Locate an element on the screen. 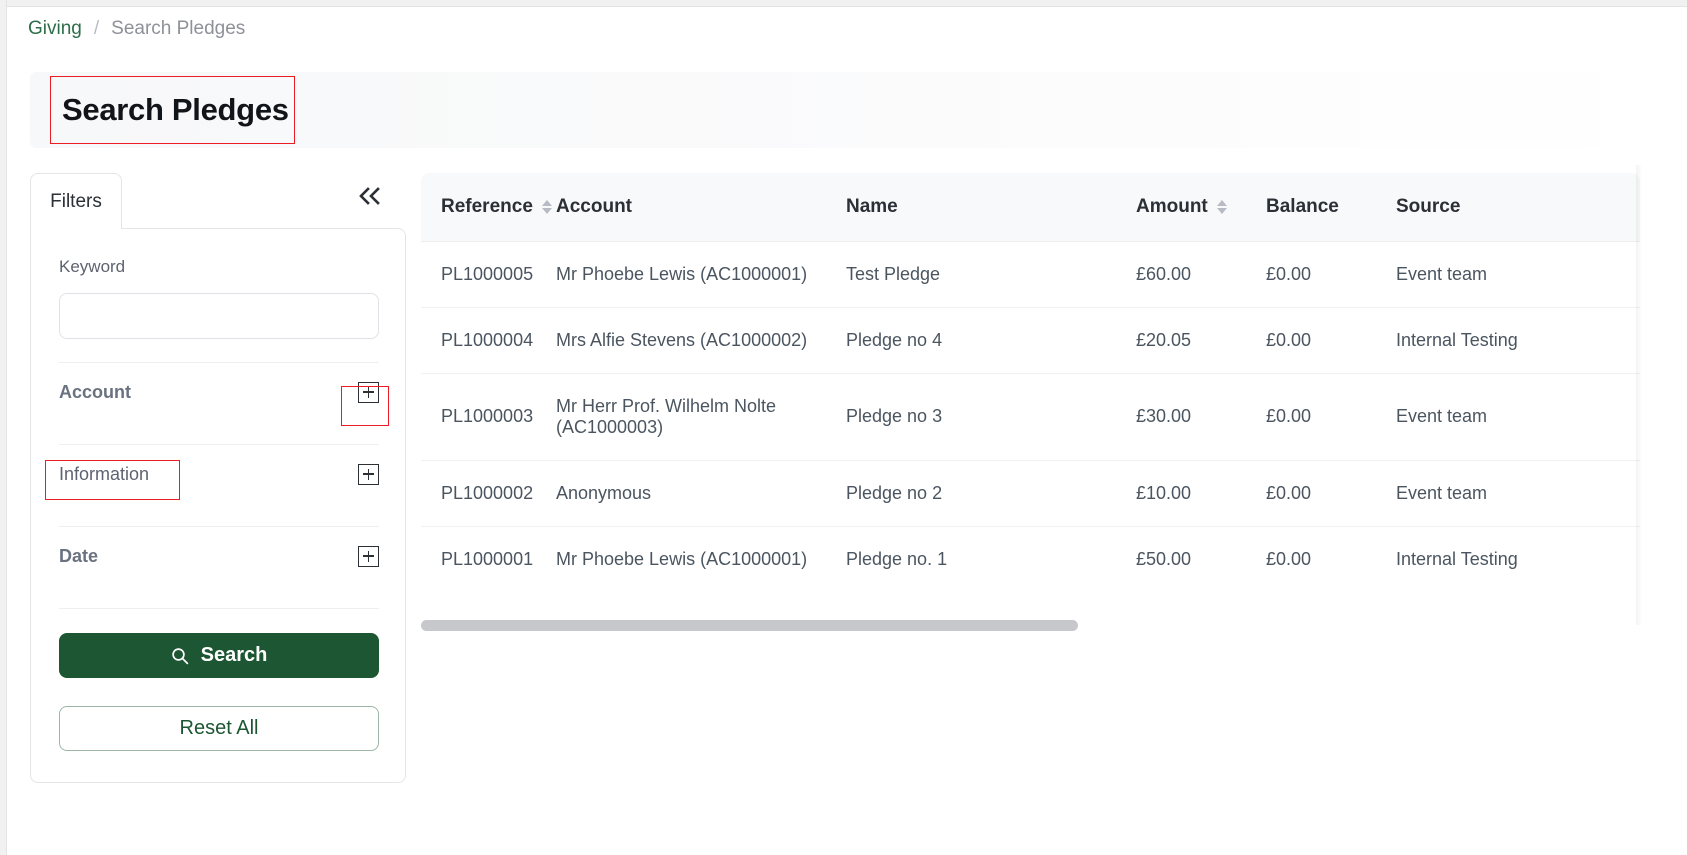 The width and height of the screenshot is (1687, 855). filter-section-information: Information is located at coordinates (219, 474).